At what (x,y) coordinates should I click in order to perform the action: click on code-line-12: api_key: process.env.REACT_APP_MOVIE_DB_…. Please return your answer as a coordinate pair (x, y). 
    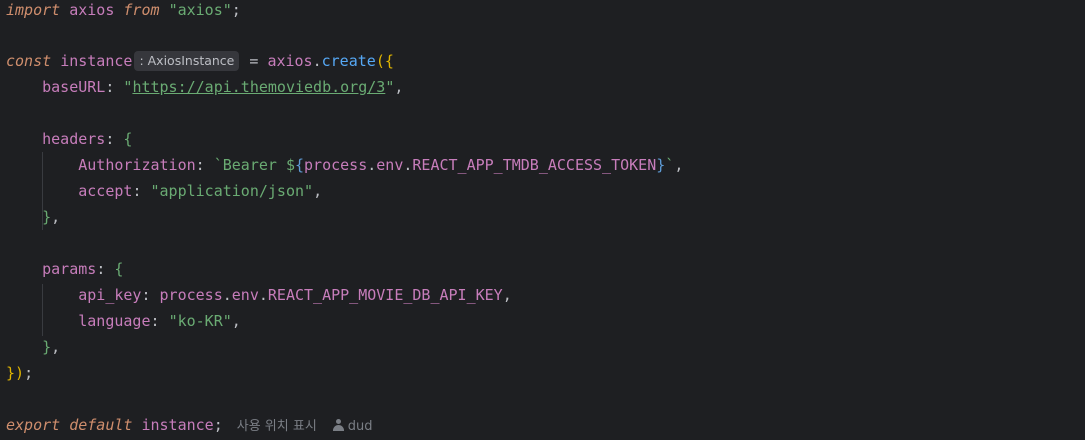
    Looking at the image, I should click on (259, 295).